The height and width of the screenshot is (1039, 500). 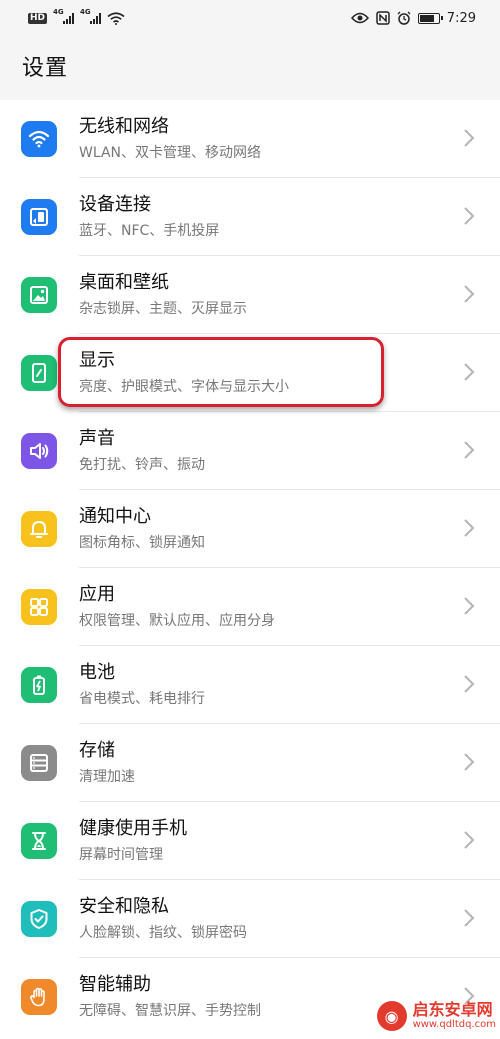 I want to click on wallpaper-icon, so click(x=39, y=295).